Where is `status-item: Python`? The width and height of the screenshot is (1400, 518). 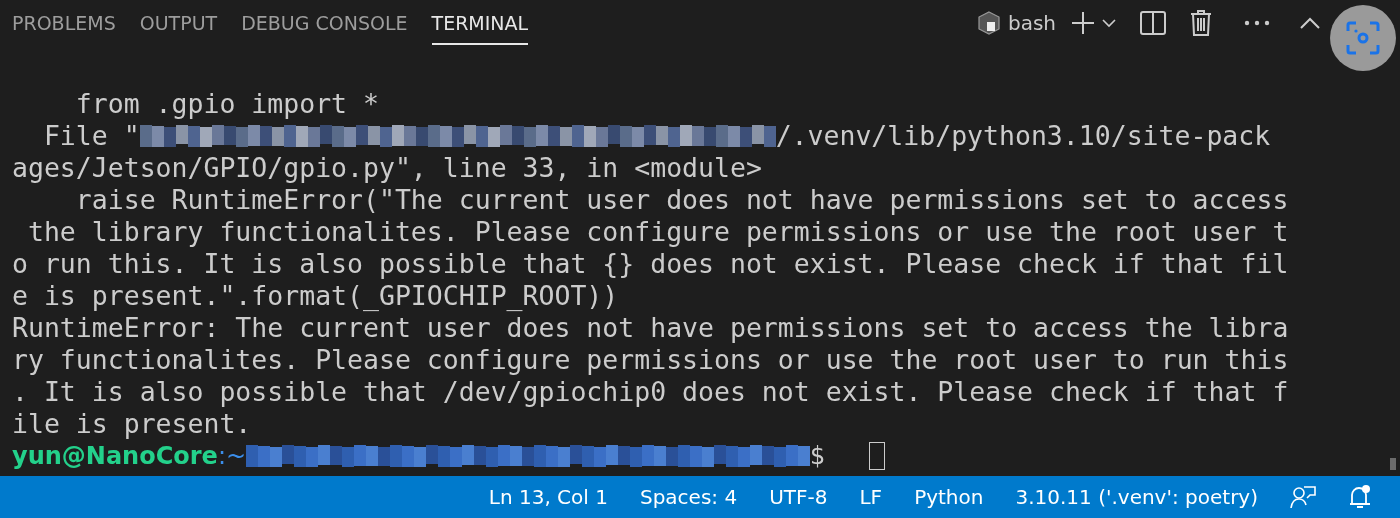 status-item: Python is located at coordinates (949, 497).